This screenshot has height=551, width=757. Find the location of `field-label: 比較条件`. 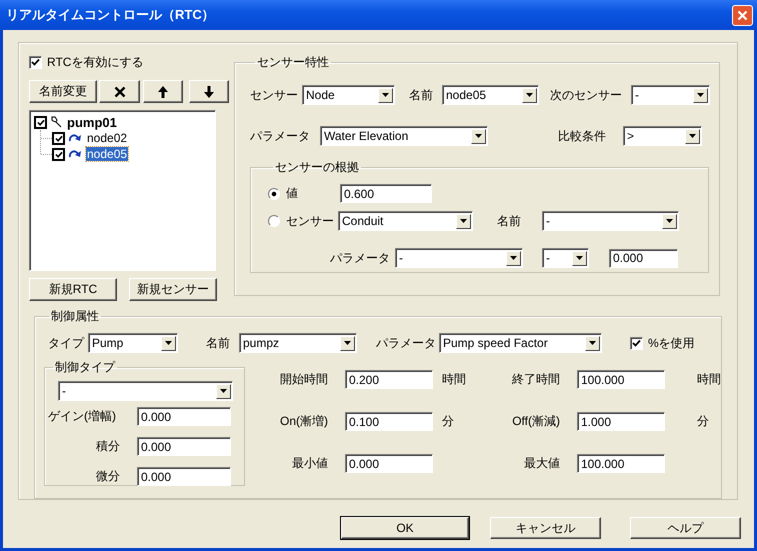

field-label: 比較条件 is located at coordinates (582, 136).